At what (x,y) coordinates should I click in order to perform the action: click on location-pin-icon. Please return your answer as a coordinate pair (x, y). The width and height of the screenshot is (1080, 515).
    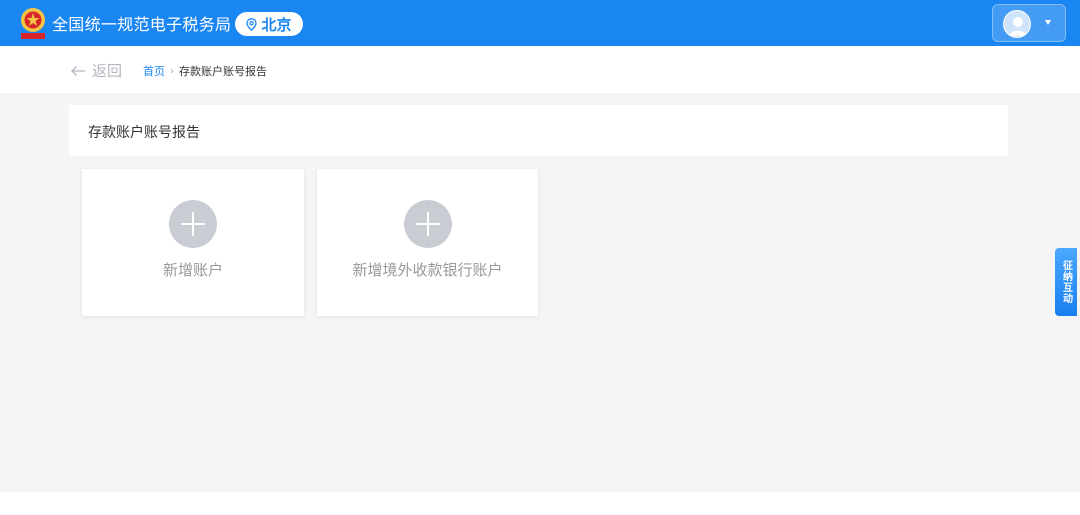
    Looking at the image, I should click on (252, 24).